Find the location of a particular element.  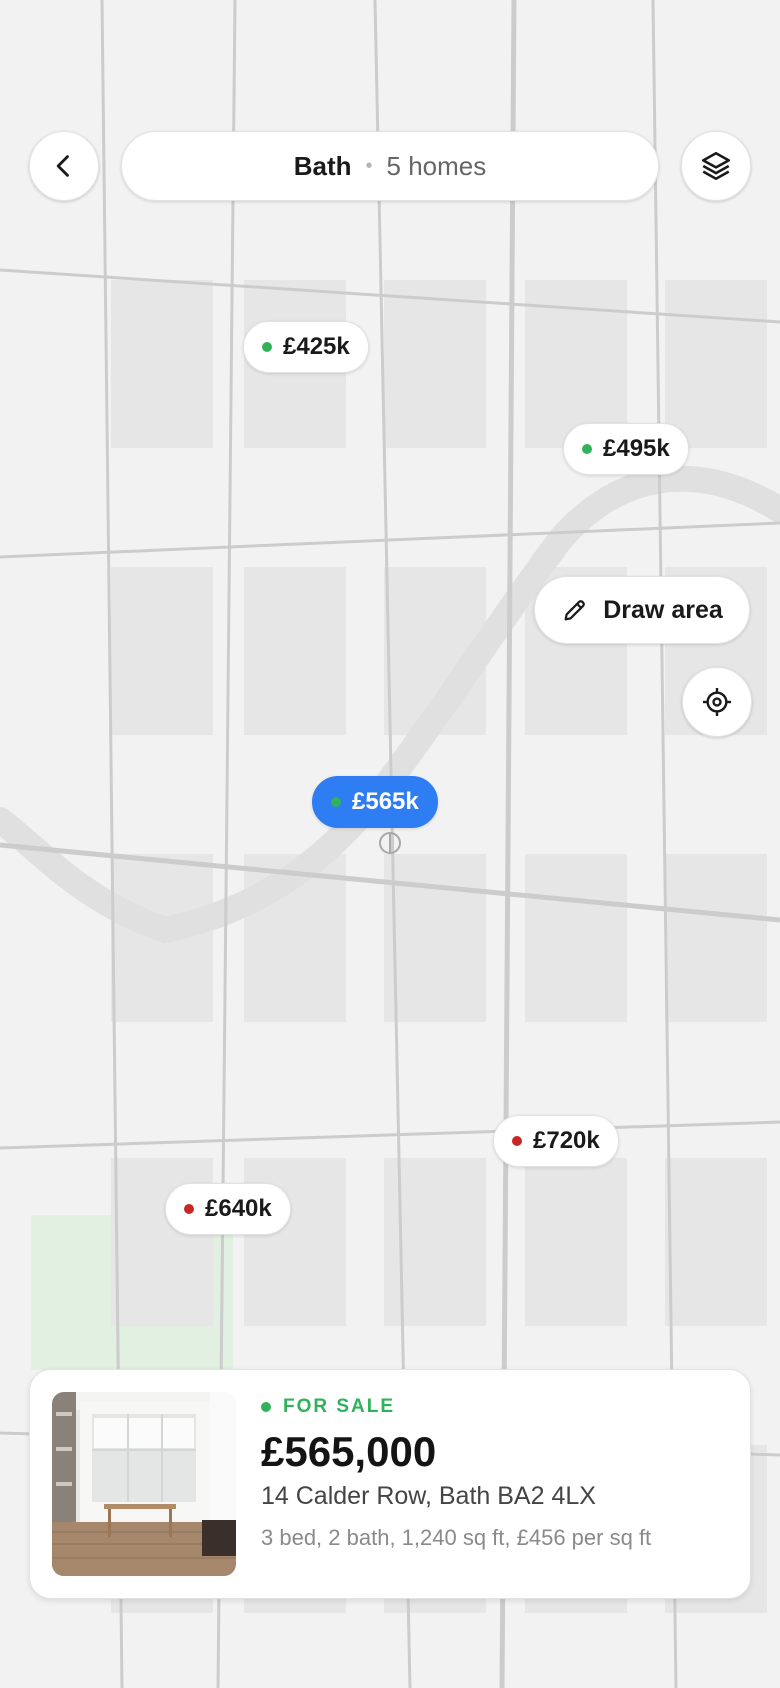

layers-button is located at coordinates (716, 166).